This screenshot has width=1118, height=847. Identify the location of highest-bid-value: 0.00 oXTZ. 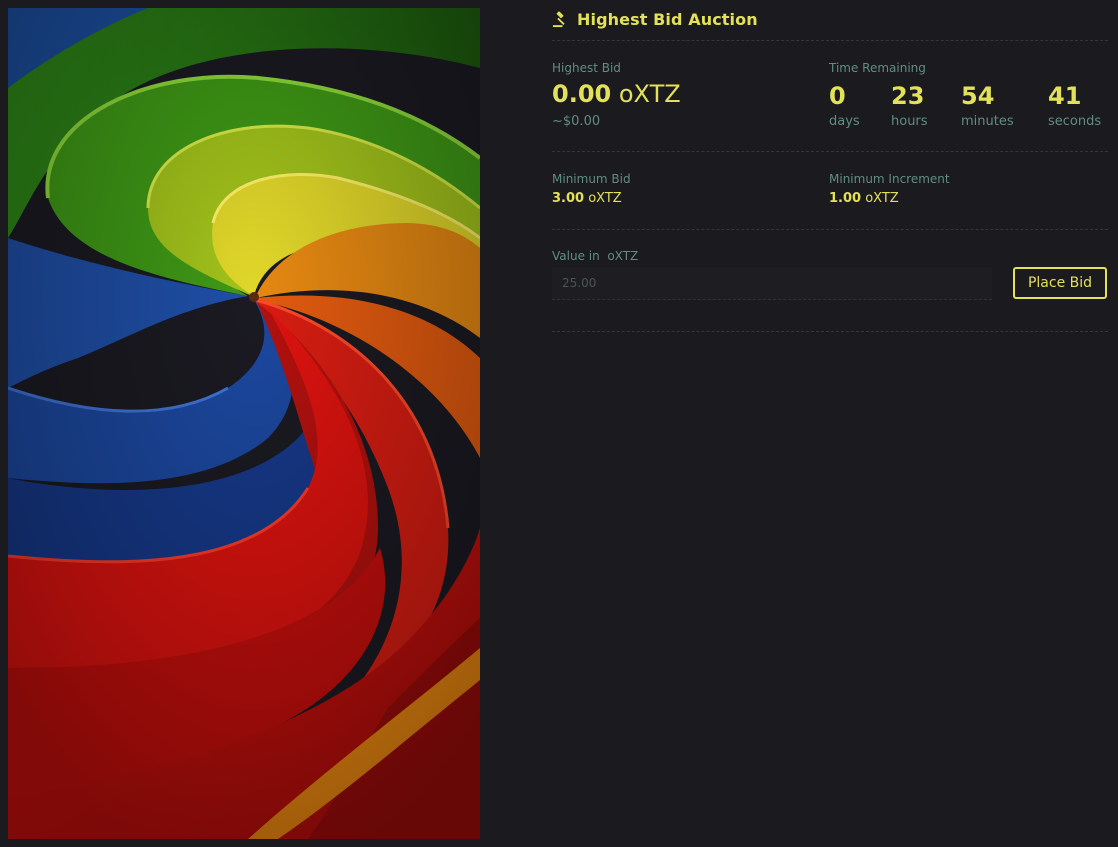
(616, 94).